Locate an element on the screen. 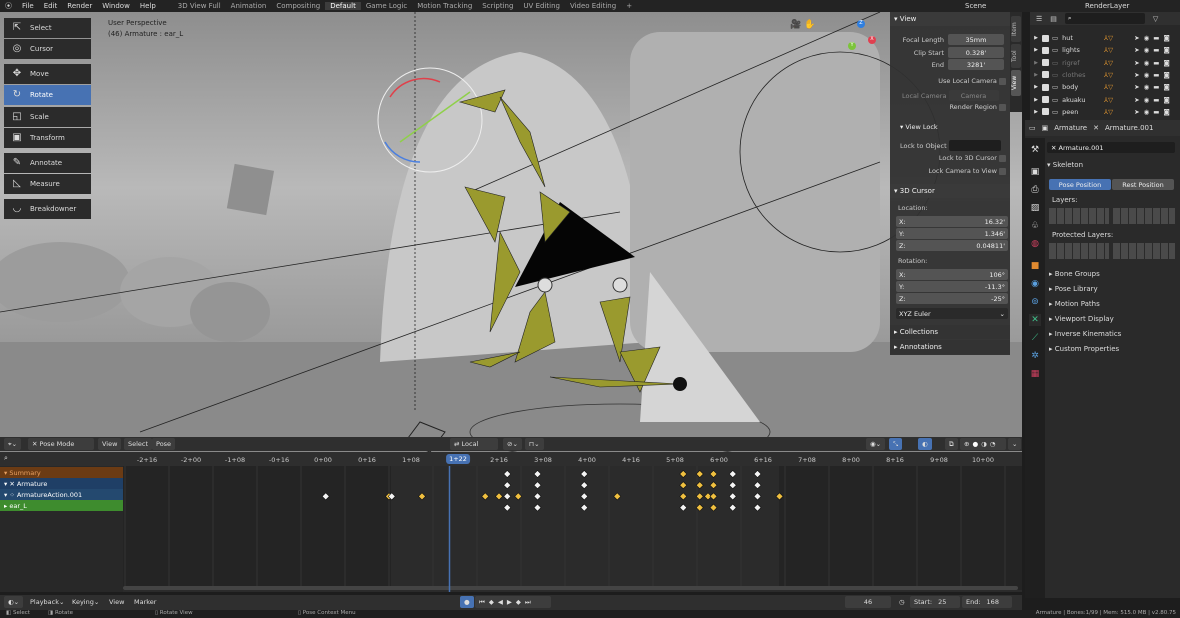 This screenshot has width=1180, height=618. jump-start-icon: ⏮ is located at coordinates (482, 602).